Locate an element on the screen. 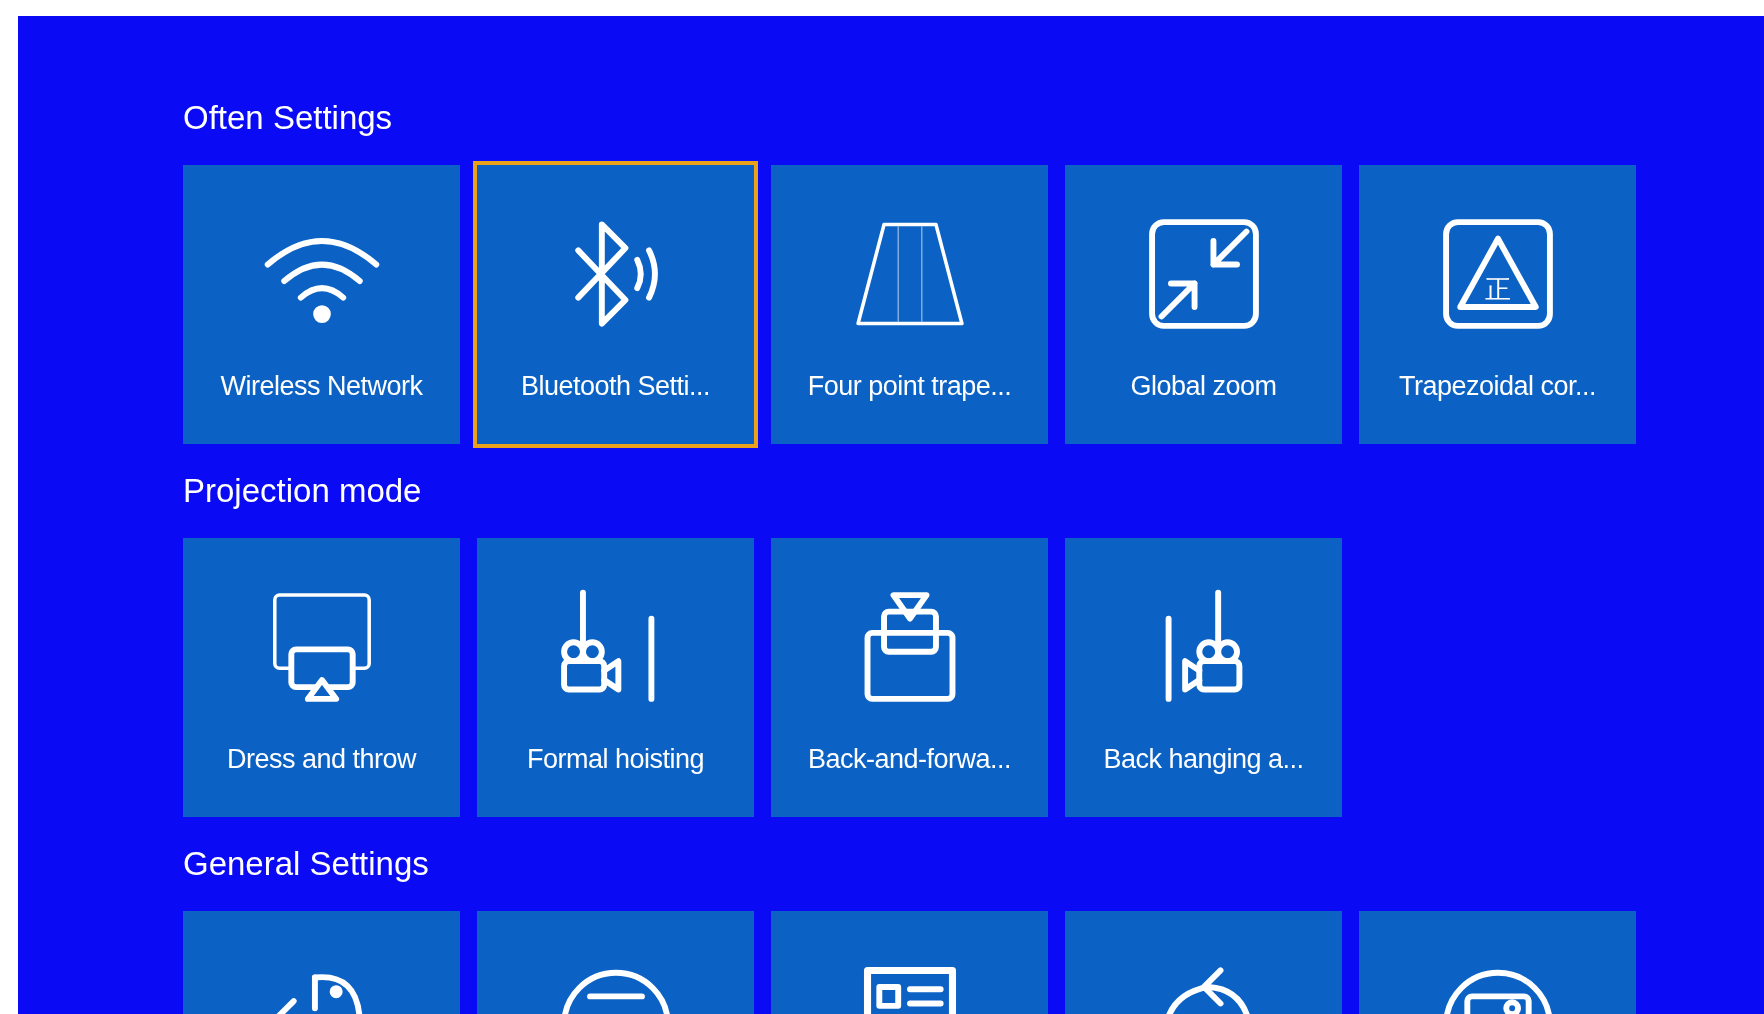 The height and width of the screenshot is (1014, 1764). setting-tile: Dress and throw is located at coordinates (321, 677).